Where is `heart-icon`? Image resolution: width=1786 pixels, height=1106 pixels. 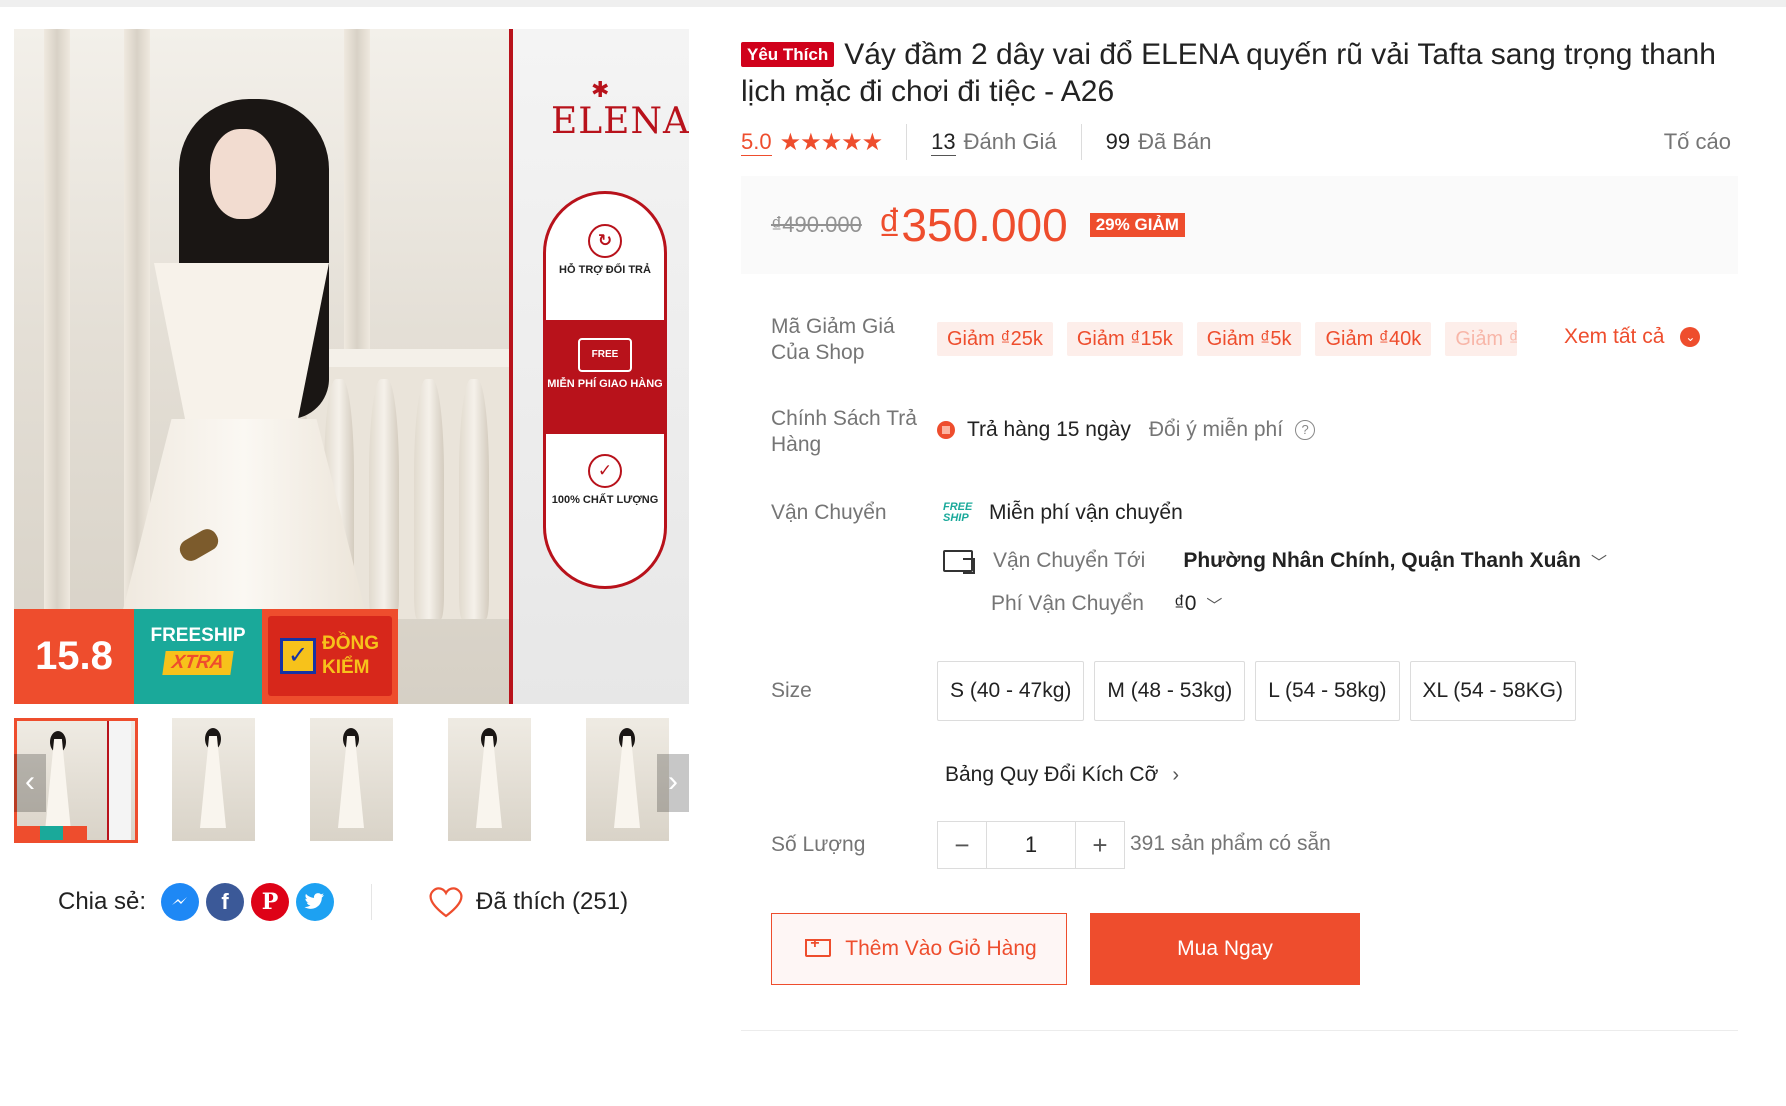
heart-icon is located at coordinates (446, 902).